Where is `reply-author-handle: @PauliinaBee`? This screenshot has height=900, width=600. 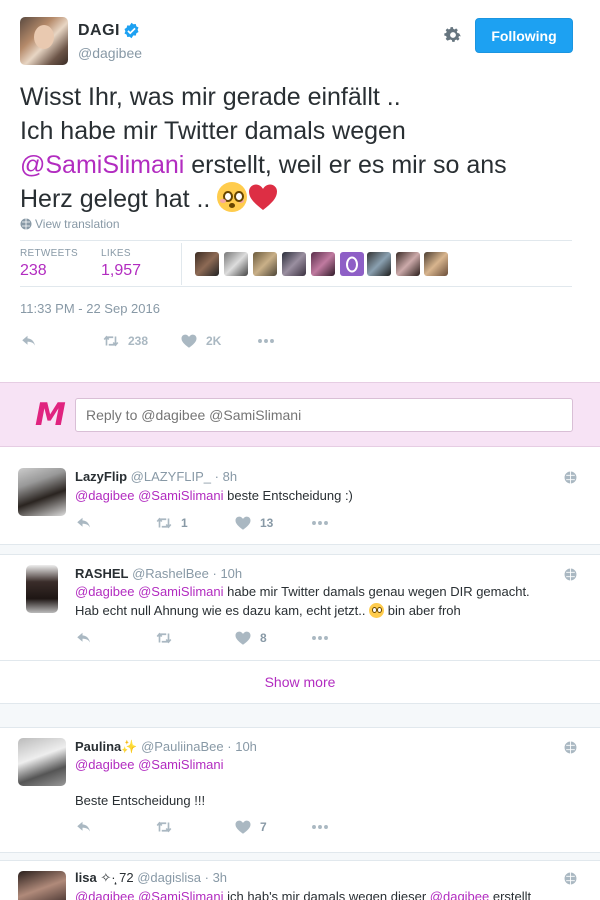 reply-author-handle: @PauliinaBee is located at coordinates (182, 746).